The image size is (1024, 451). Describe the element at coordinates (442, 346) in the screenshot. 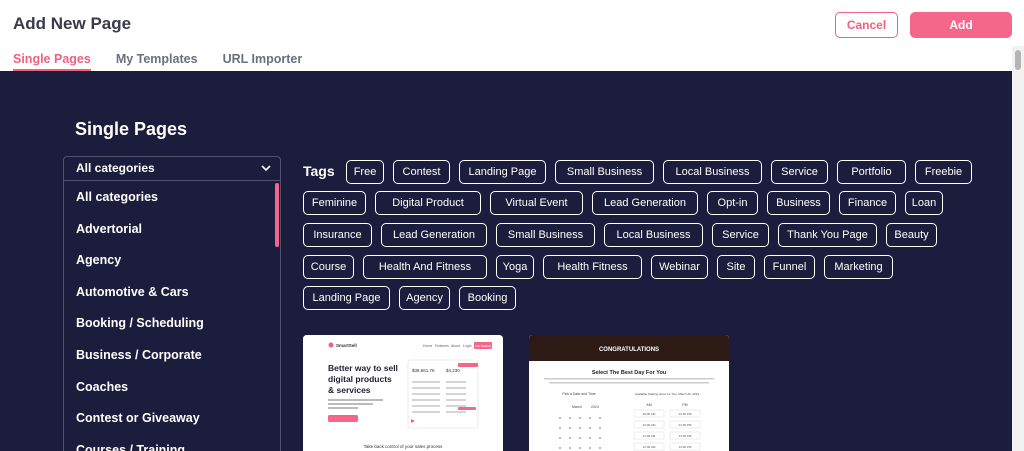

I see `thumb-nav-2: Features` at that location.